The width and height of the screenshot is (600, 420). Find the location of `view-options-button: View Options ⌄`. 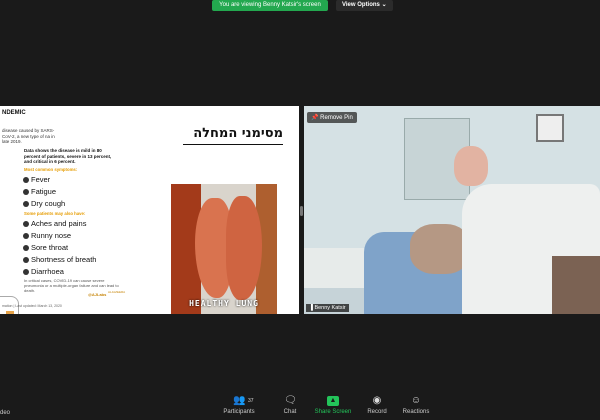

view-options-button: View Options ⌄ is located at coordinates (364, 5).